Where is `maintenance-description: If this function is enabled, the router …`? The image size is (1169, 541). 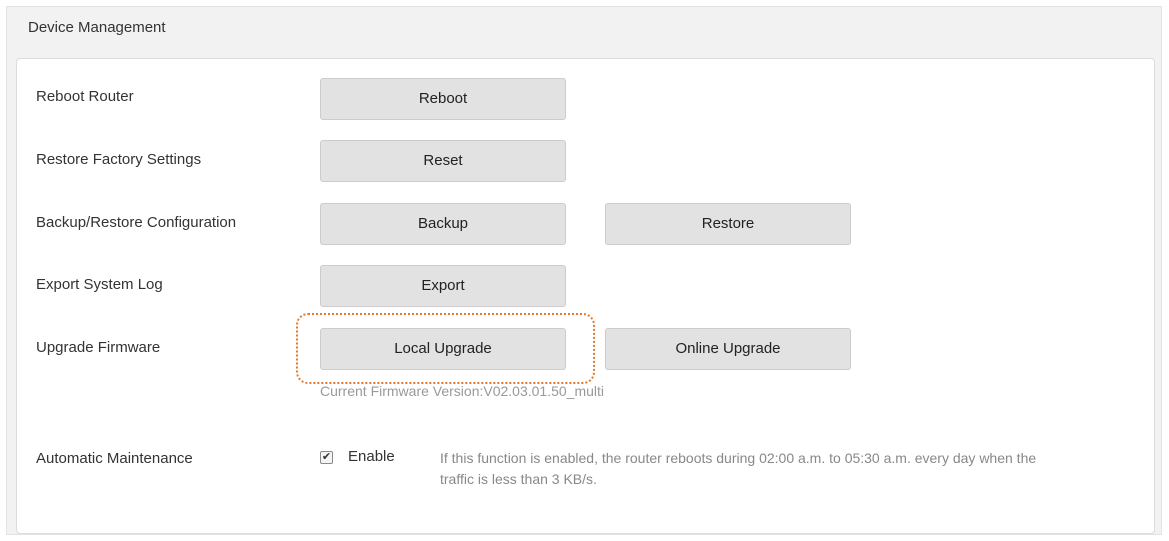 maintenance-description: If this function is enabled, the router … is located at coordinates (738, 468).